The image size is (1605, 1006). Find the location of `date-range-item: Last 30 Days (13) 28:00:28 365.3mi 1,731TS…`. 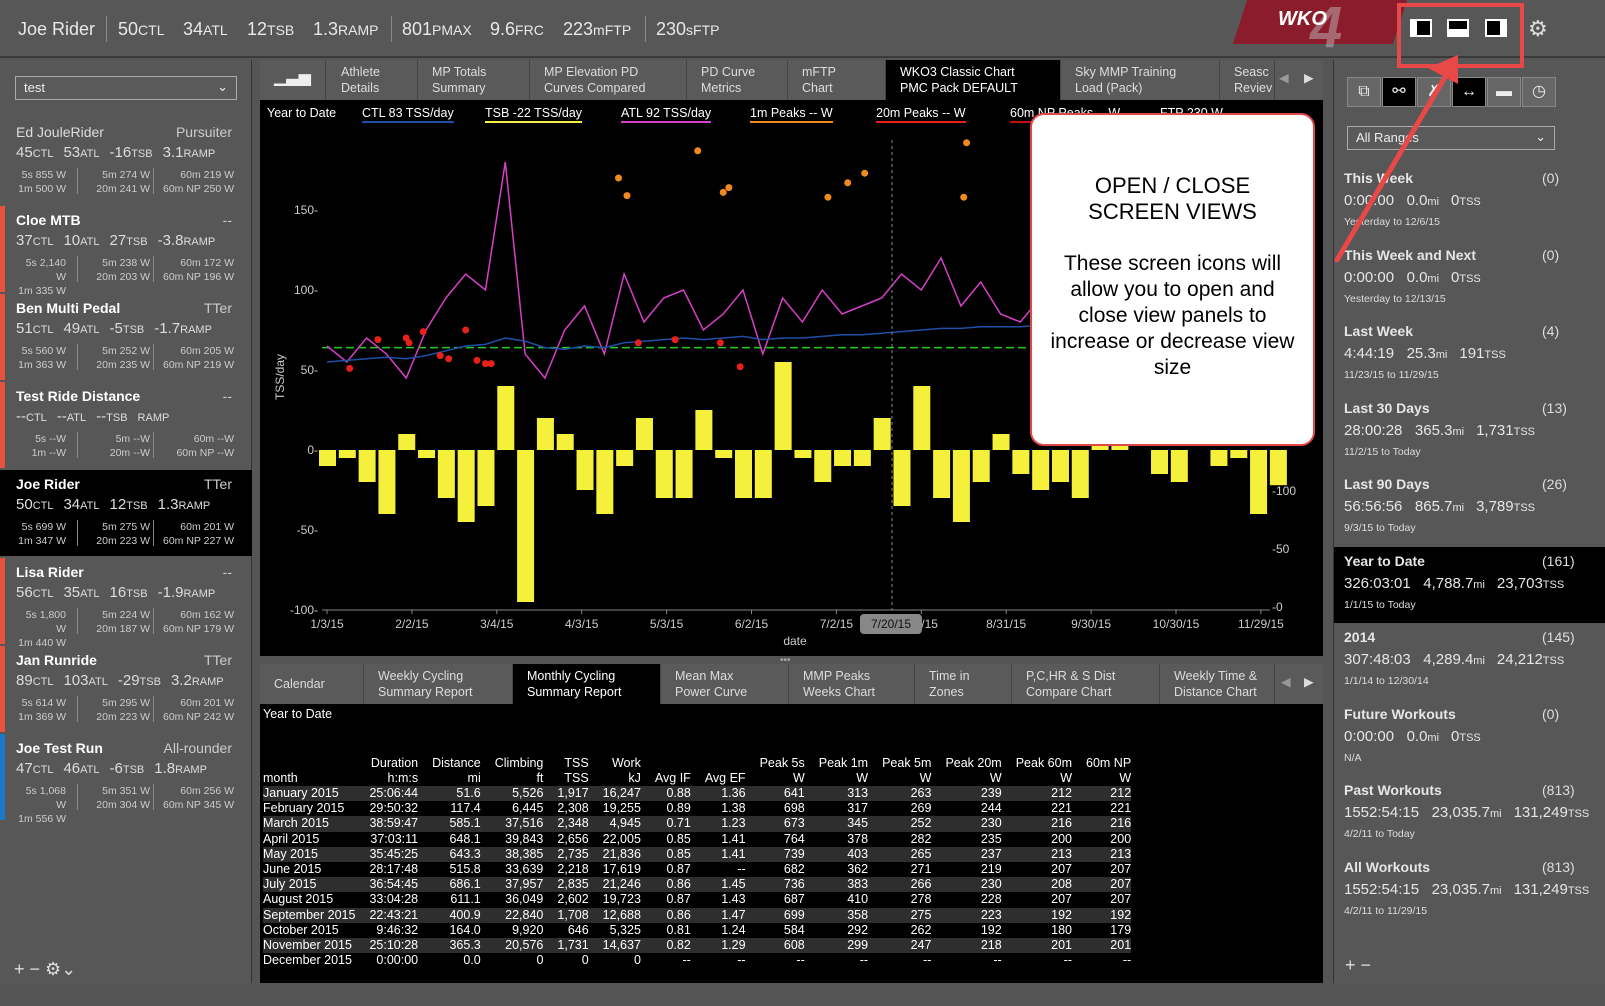

date-range-item: Last 30 Days (13) 28:00:28 365.3mi 1,731TS… is located at coordinates (1469, 432).